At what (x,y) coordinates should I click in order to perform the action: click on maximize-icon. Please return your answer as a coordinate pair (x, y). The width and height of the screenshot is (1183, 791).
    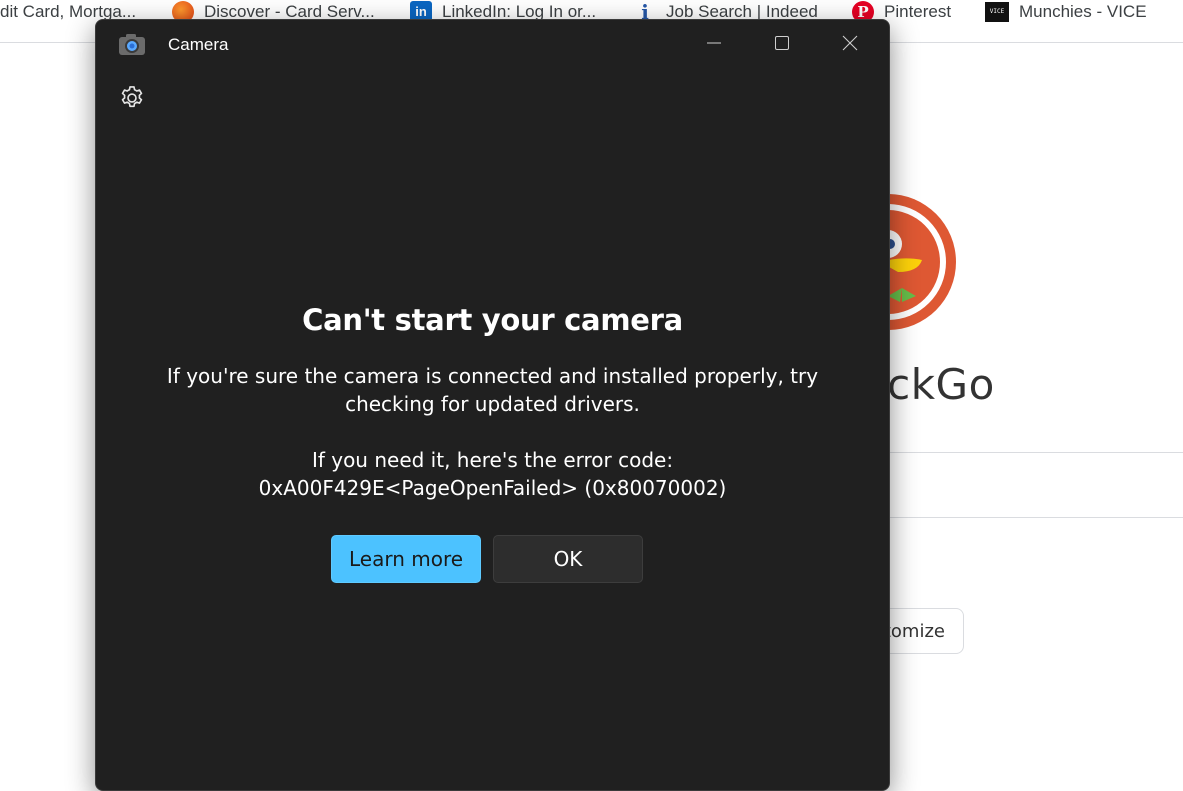
    Looking at the image, I should click on (782, 43).